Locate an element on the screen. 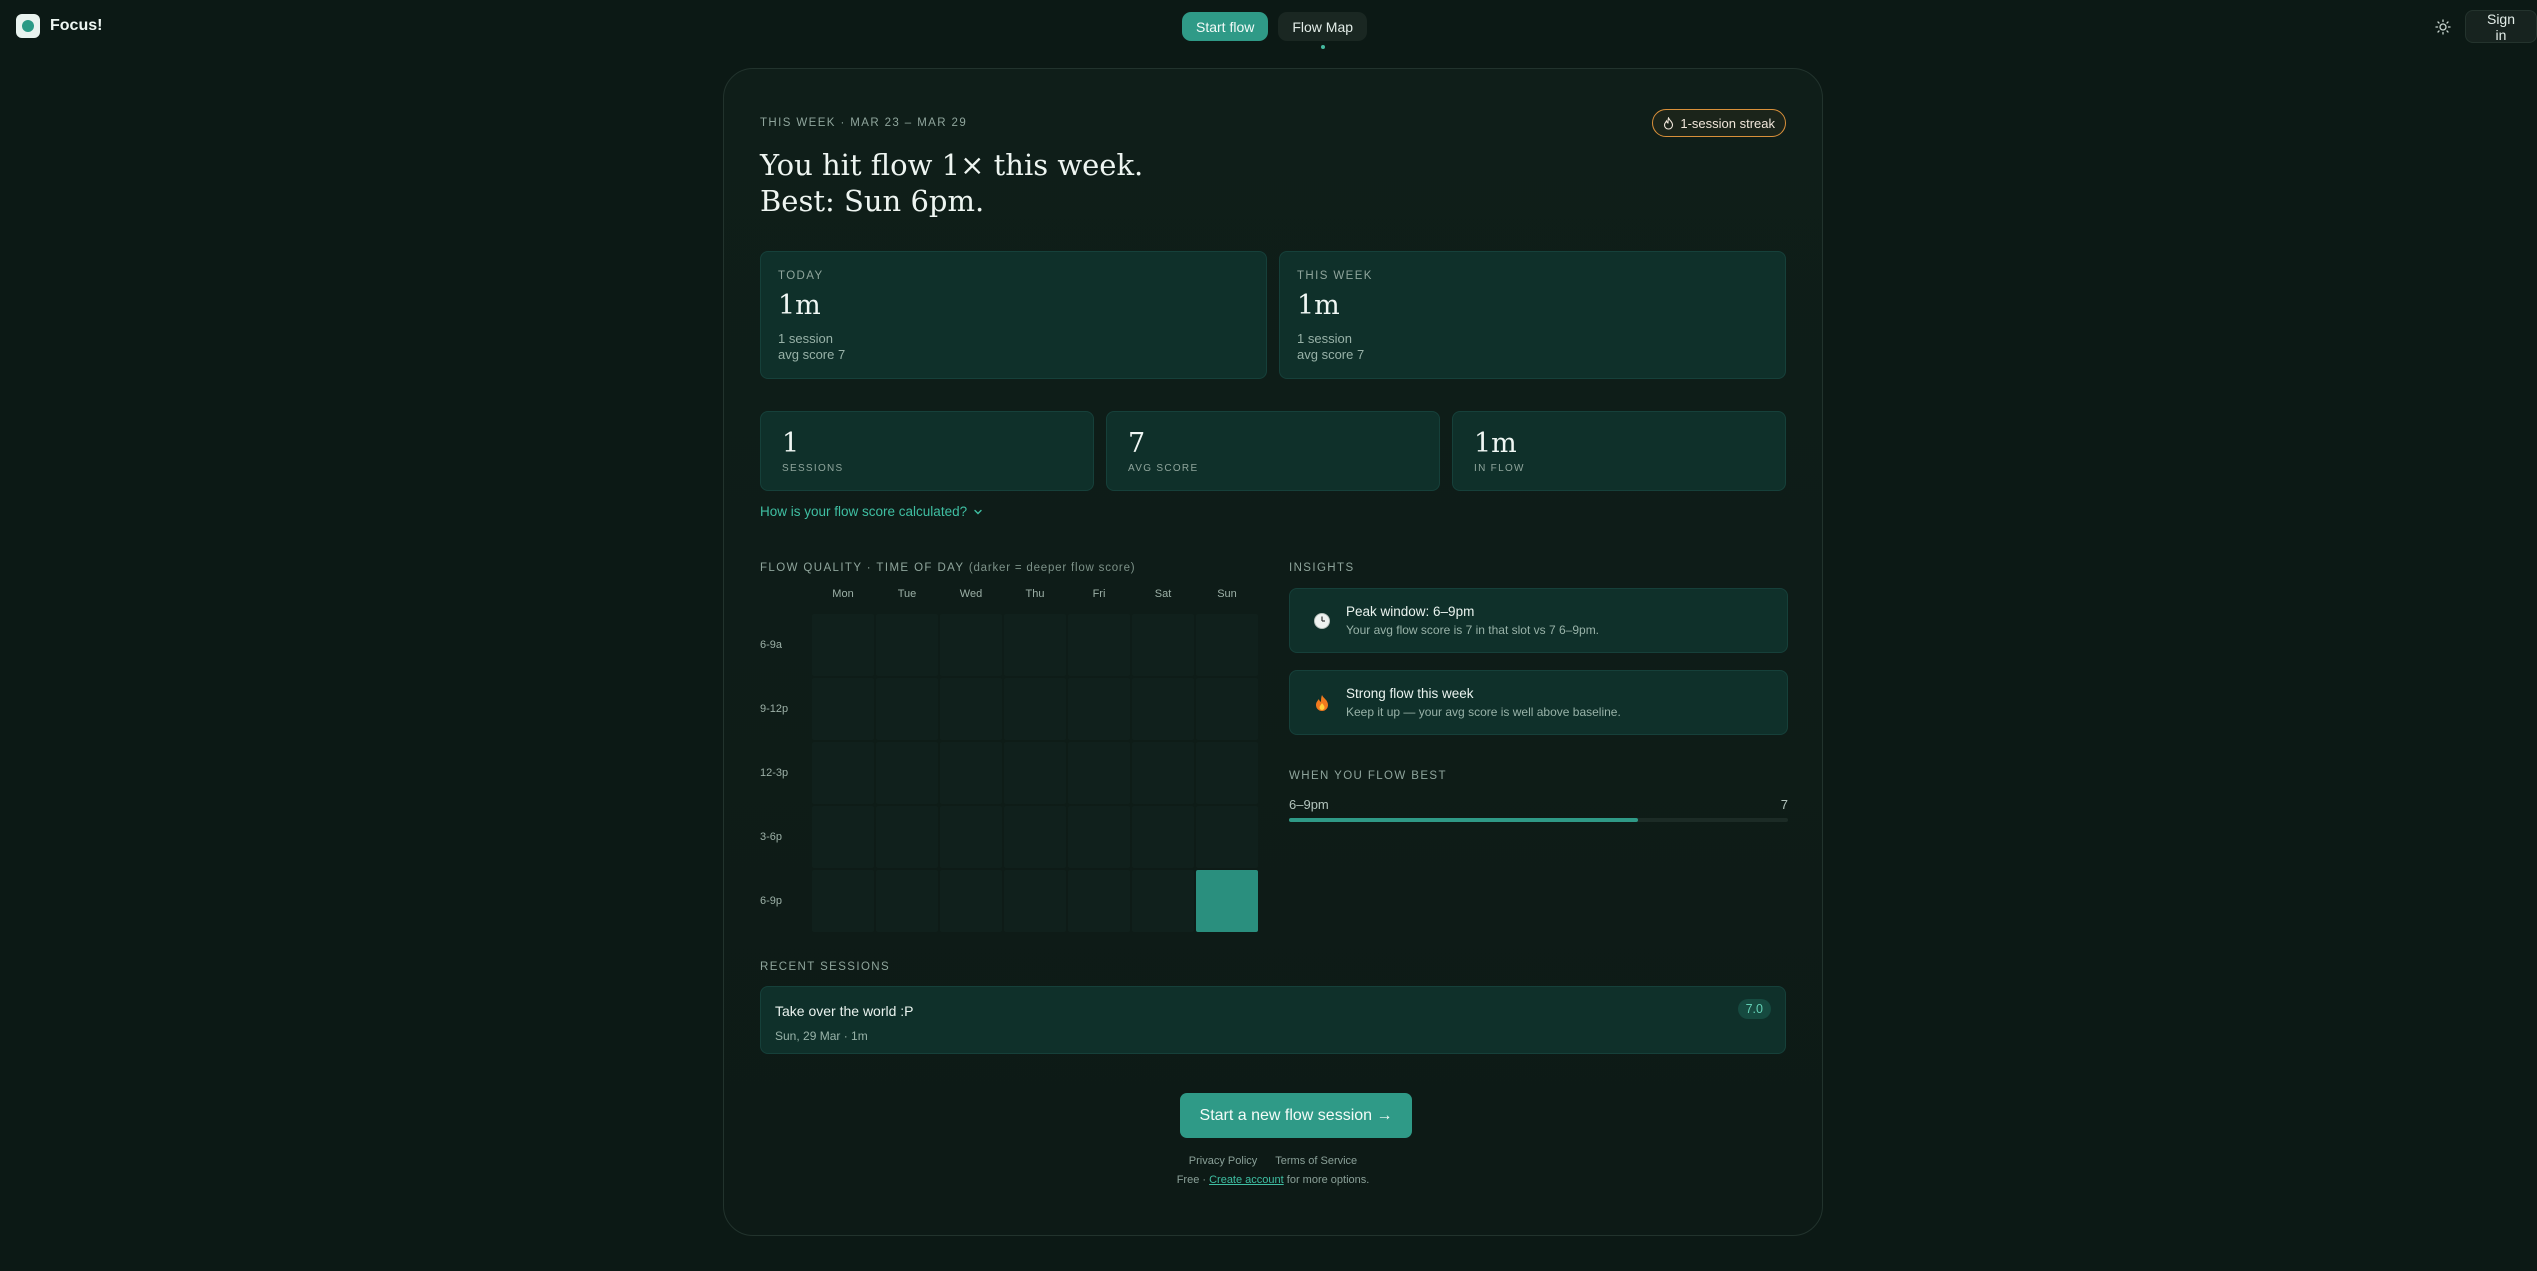  footer-note: Free · Create account for more options. is located at coordinates (1273, 1180).